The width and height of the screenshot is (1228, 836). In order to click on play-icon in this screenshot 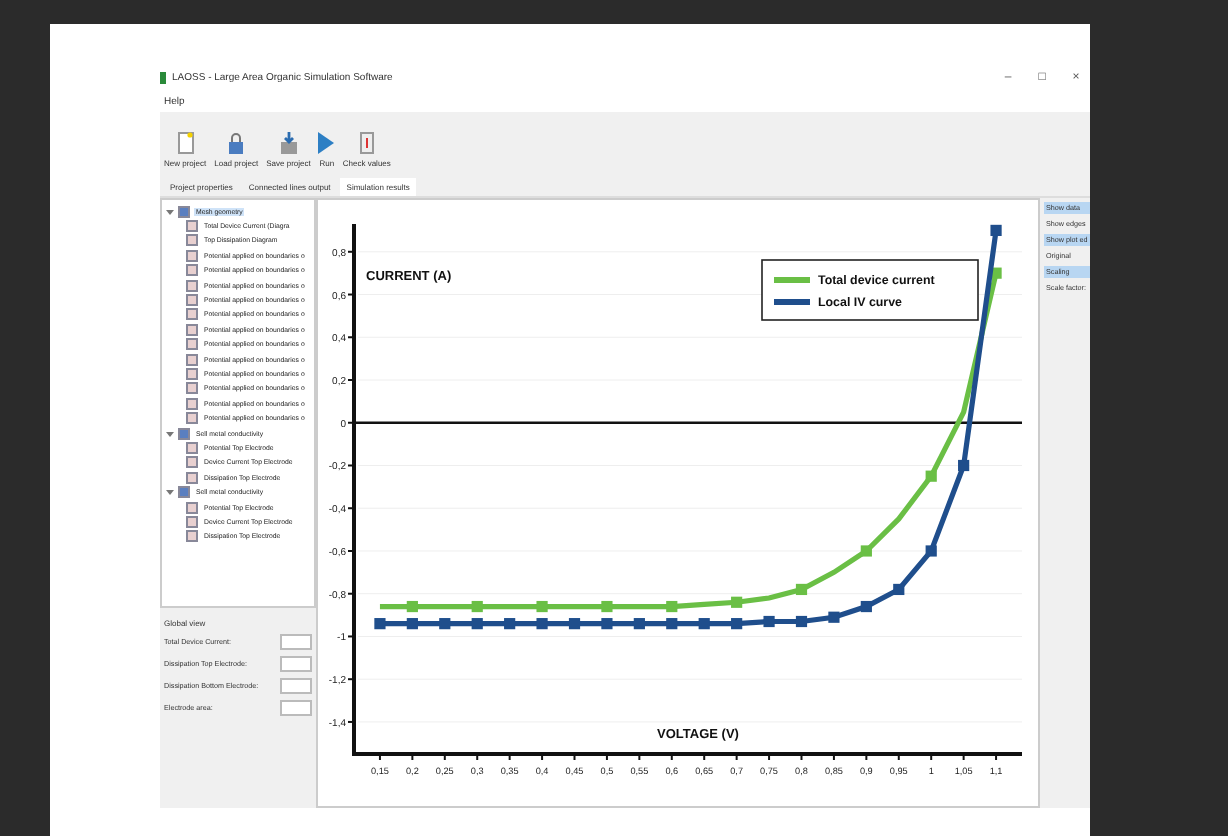, I will do `click(326, 143)`.